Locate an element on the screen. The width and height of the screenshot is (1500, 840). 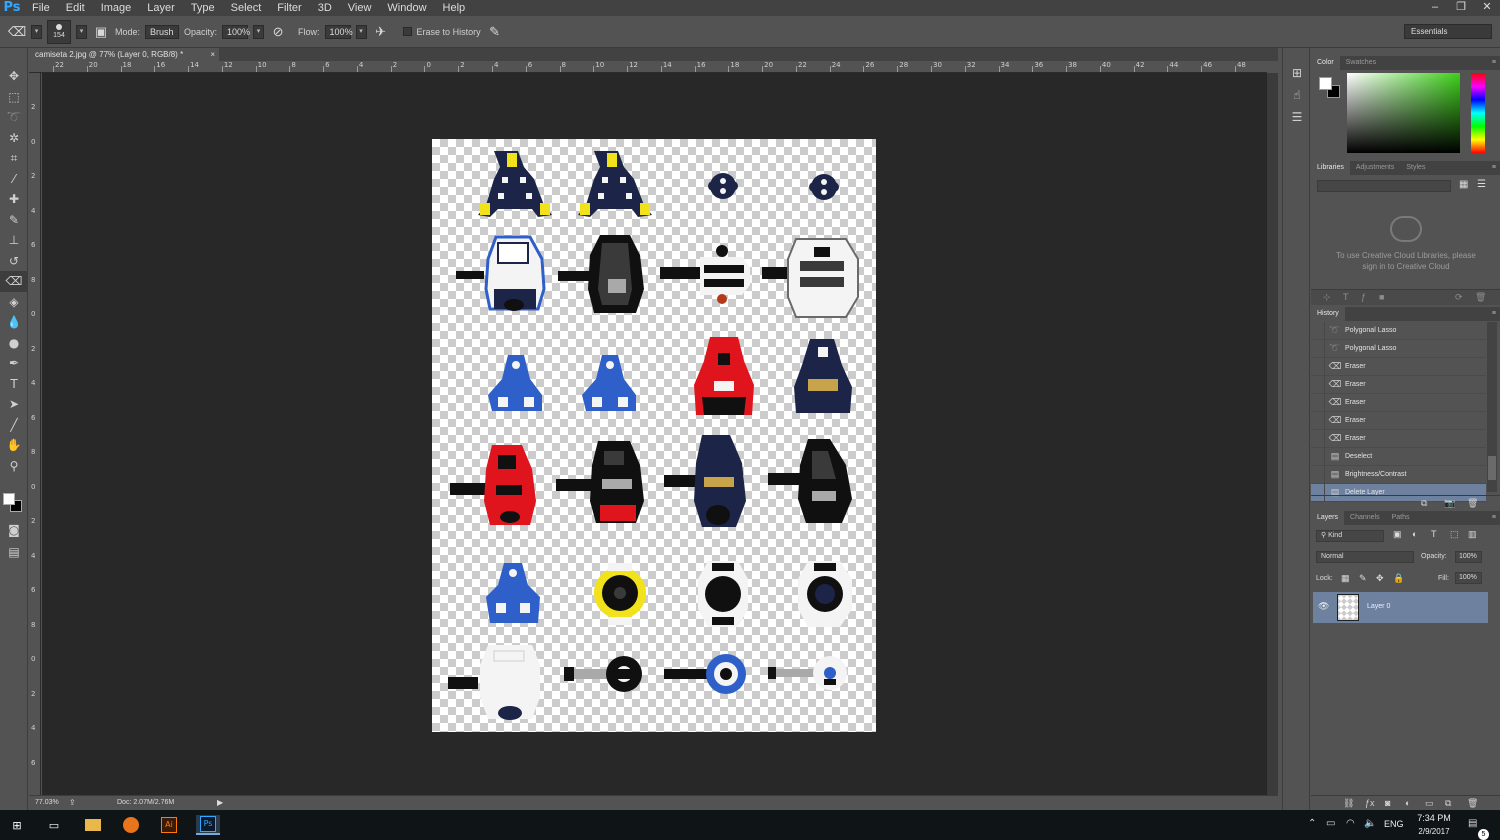
add-layer-style-icon: ƒ is located at coordinates (1363, 297).